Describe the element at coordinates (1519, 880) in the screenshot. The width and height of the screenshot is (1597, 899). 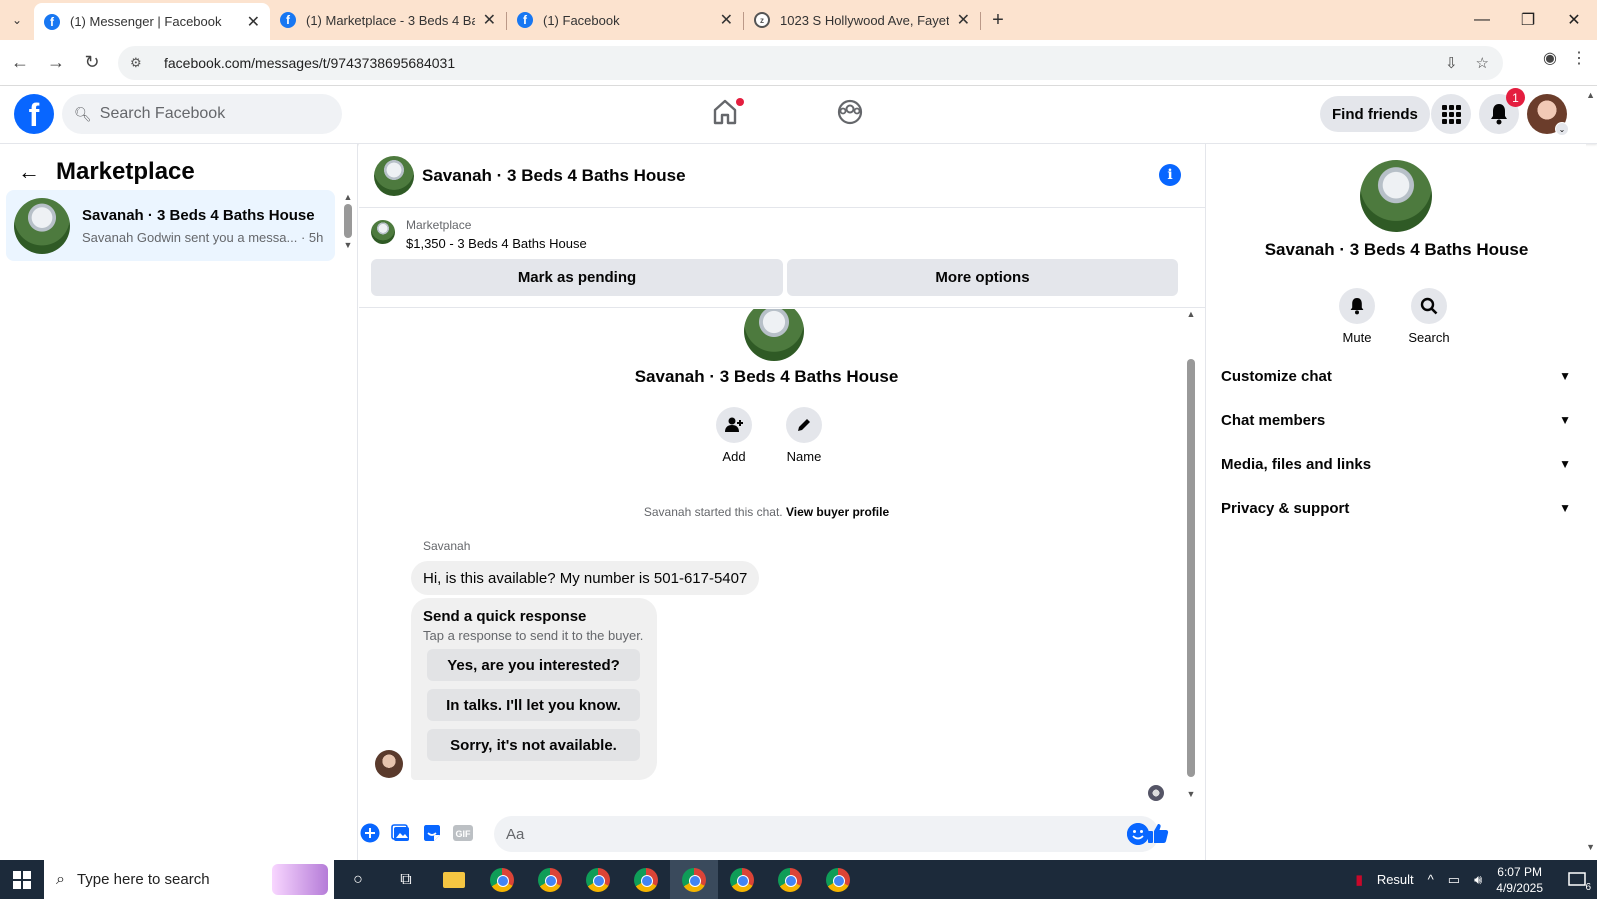
I see `clock: 6:07 PM 4/9/2025` at that location.